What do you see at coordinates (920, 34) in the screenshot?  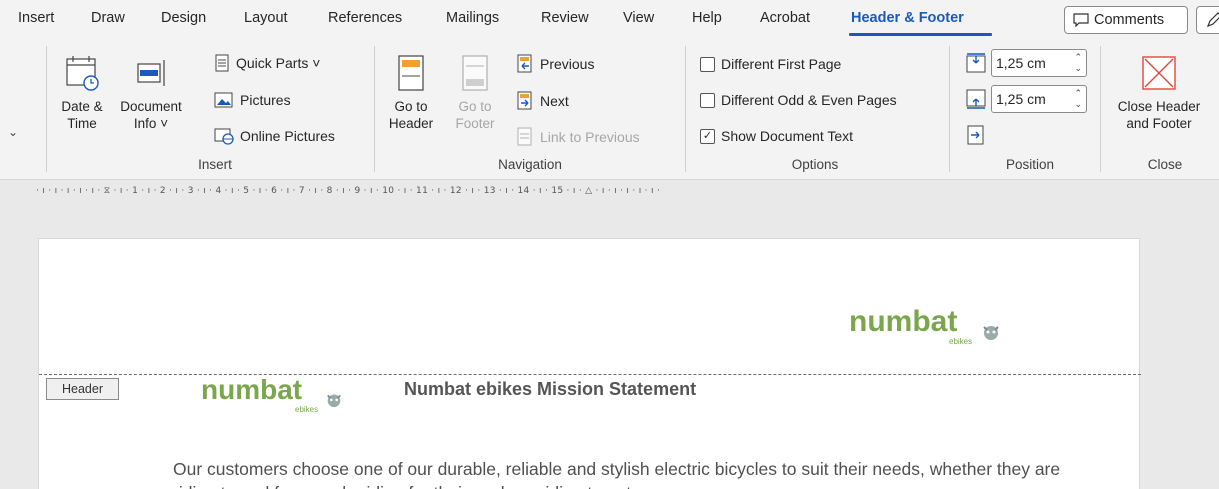 I see `active-tab-indicator` at bounding box center [920, 34].